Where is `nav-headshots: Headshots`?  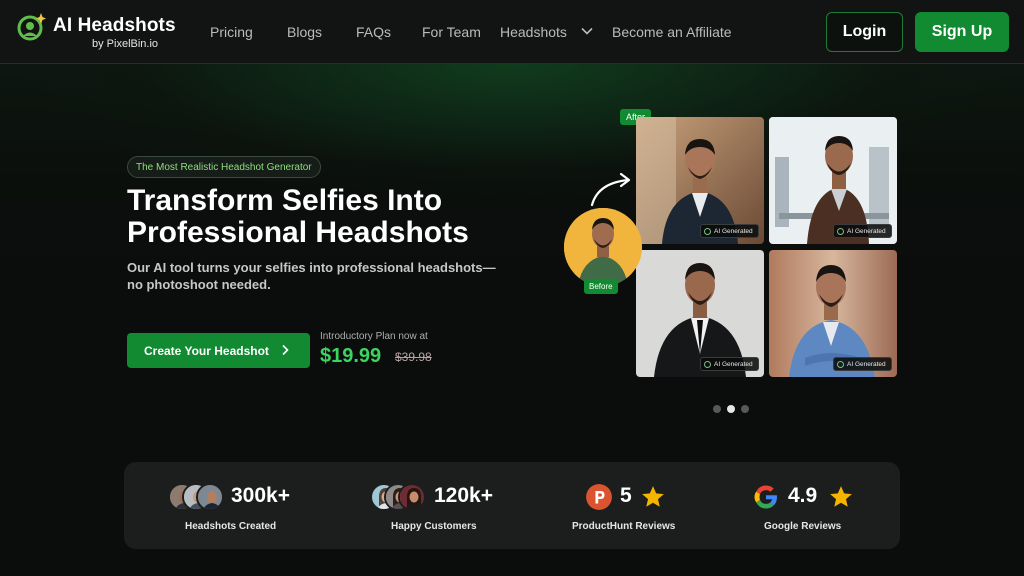 nav-headshots: Headshots is located at coordinates (533, 32).